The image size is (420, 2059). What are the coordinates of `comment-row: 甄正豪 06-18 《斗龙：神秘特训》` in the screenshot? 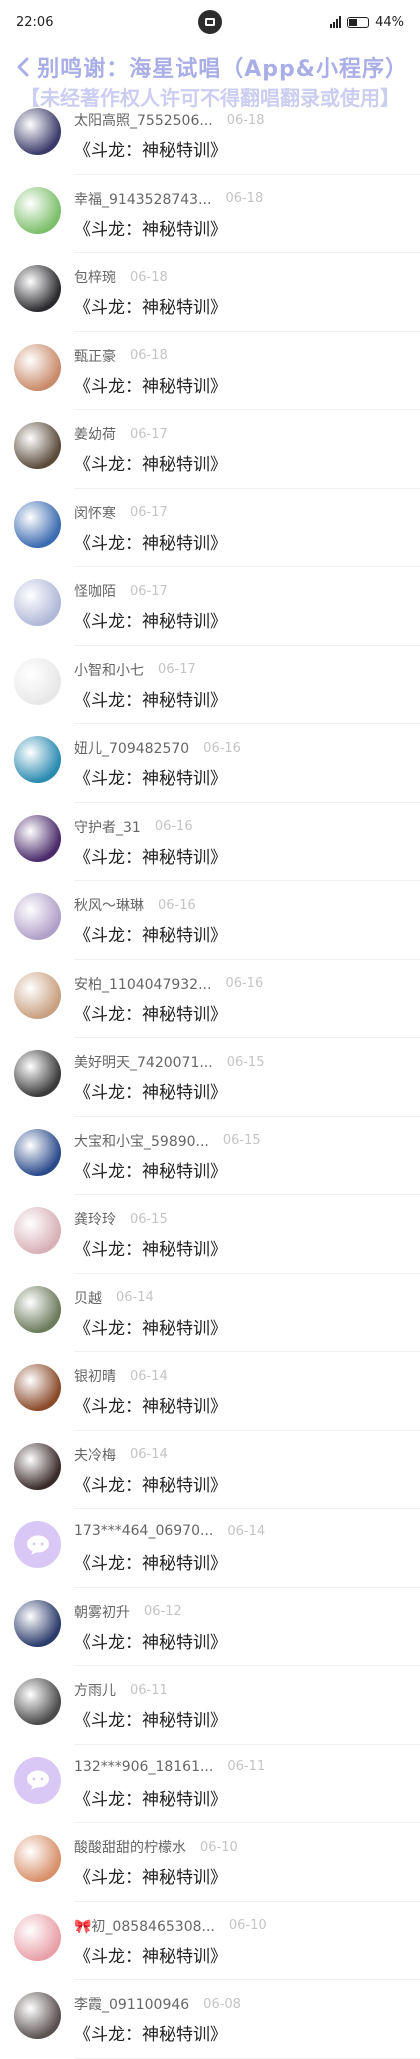 It's located at (210, 371).